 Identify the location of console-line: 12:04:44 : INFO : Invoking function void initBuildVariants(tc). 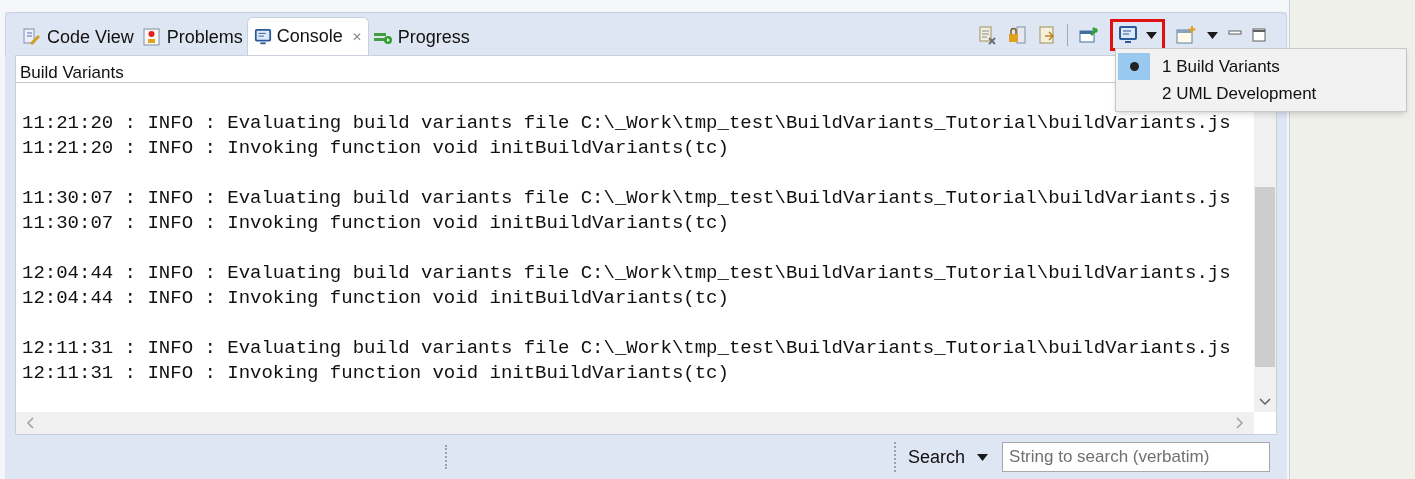
(375, 298).